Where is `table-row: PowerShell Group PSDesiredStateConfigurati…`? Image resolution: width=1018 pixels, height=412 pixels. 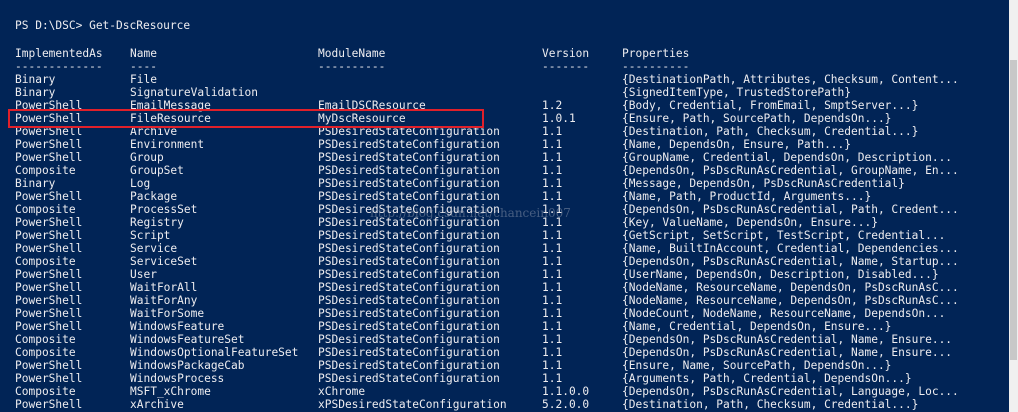
table-row: PowerShell Group PSDesiredStateConfigurati… is located at coordinates (516, 157).